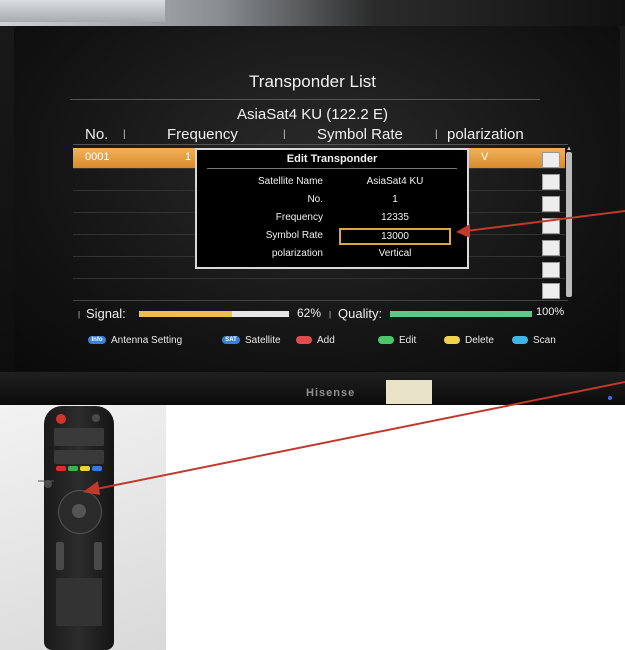  Describe the element at coordinates (550, 312) in the screenshot. I see `quality-value: 100%` at that location.